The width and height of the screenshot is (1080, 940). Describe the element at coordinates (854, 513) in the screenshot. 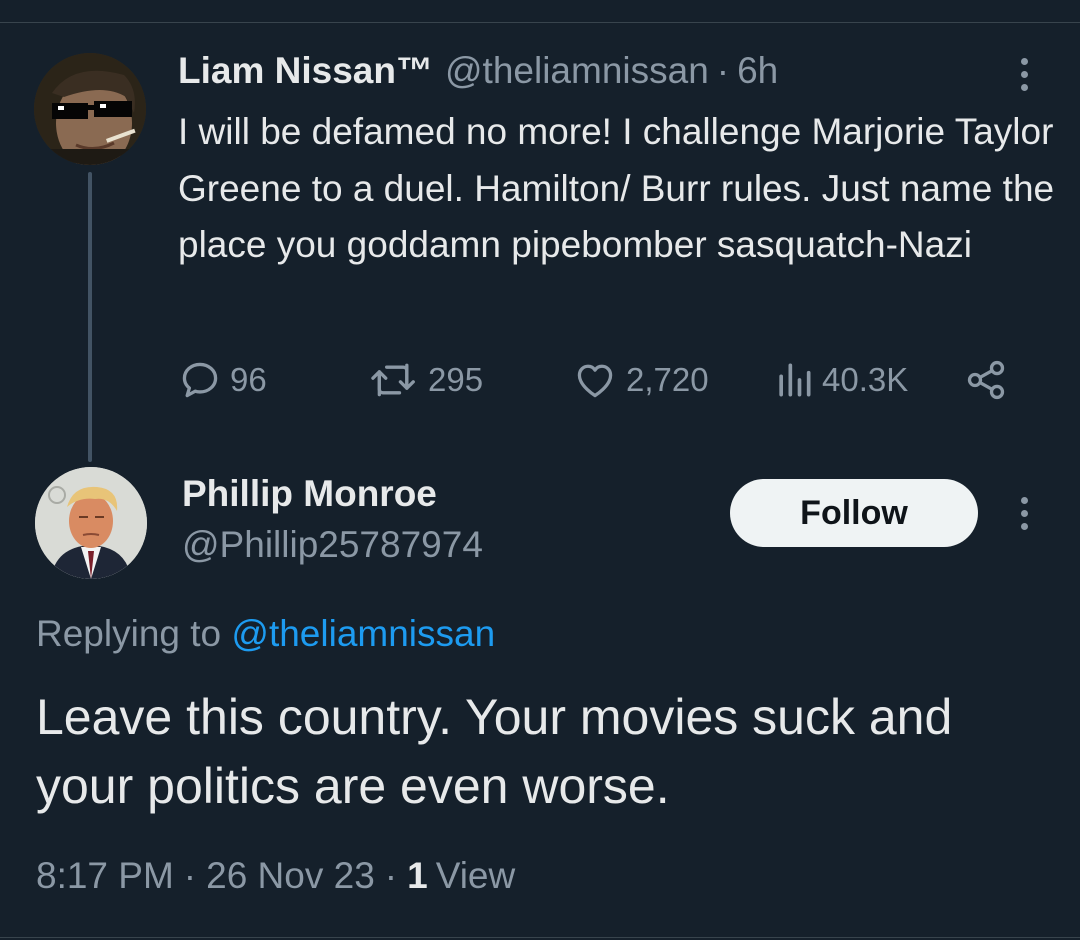

I see `follow-button: Follow` at that location.